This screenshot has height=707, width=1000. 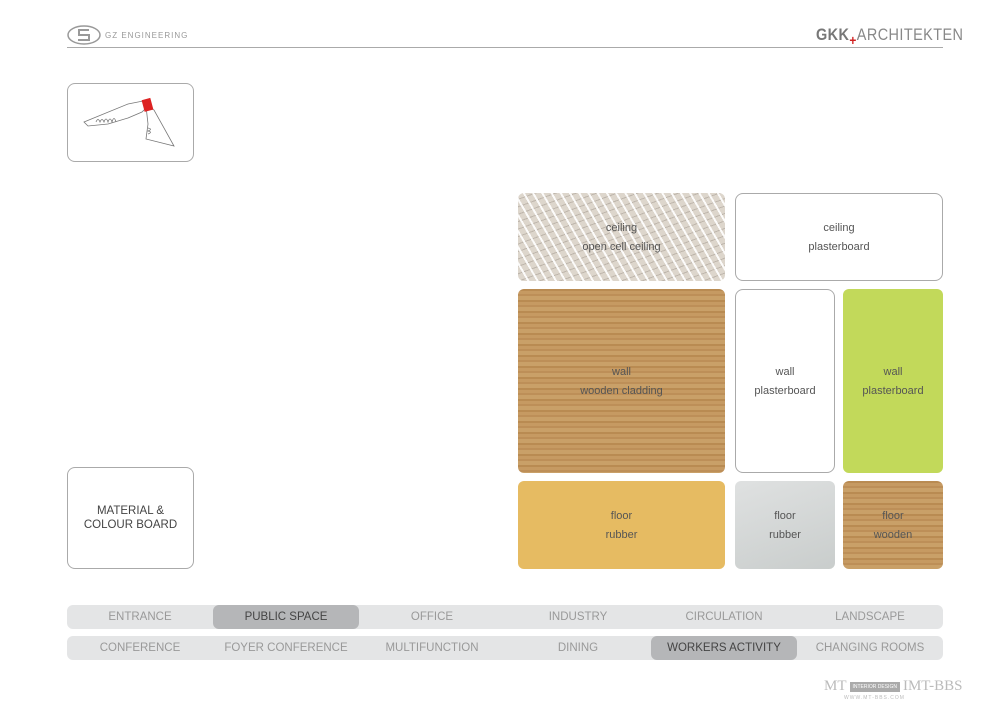 I want to click on board-title-box: MATERIAL & COLOUR BOARD, so click(x=130, y=518).